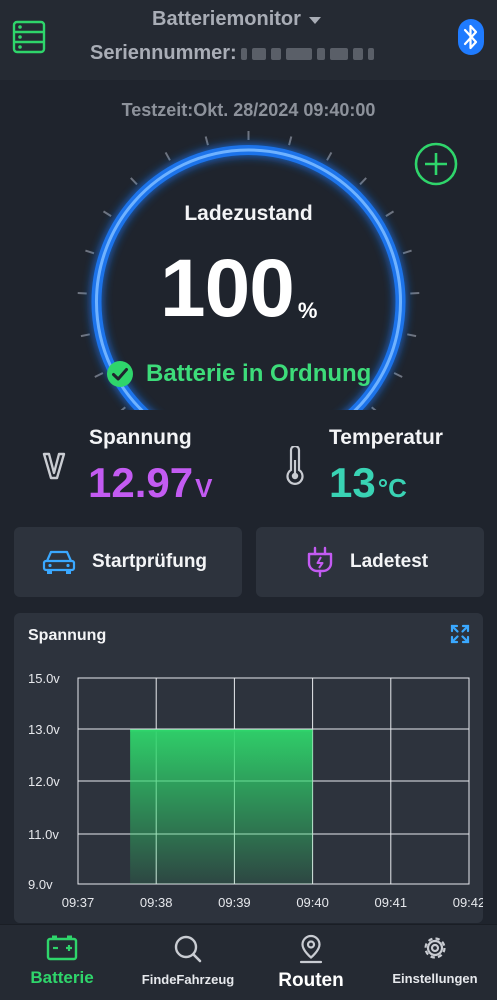 The width and height of the screenshot is (497, 1000). I want to click on charge-percent-value: 100, so click(227, 288).